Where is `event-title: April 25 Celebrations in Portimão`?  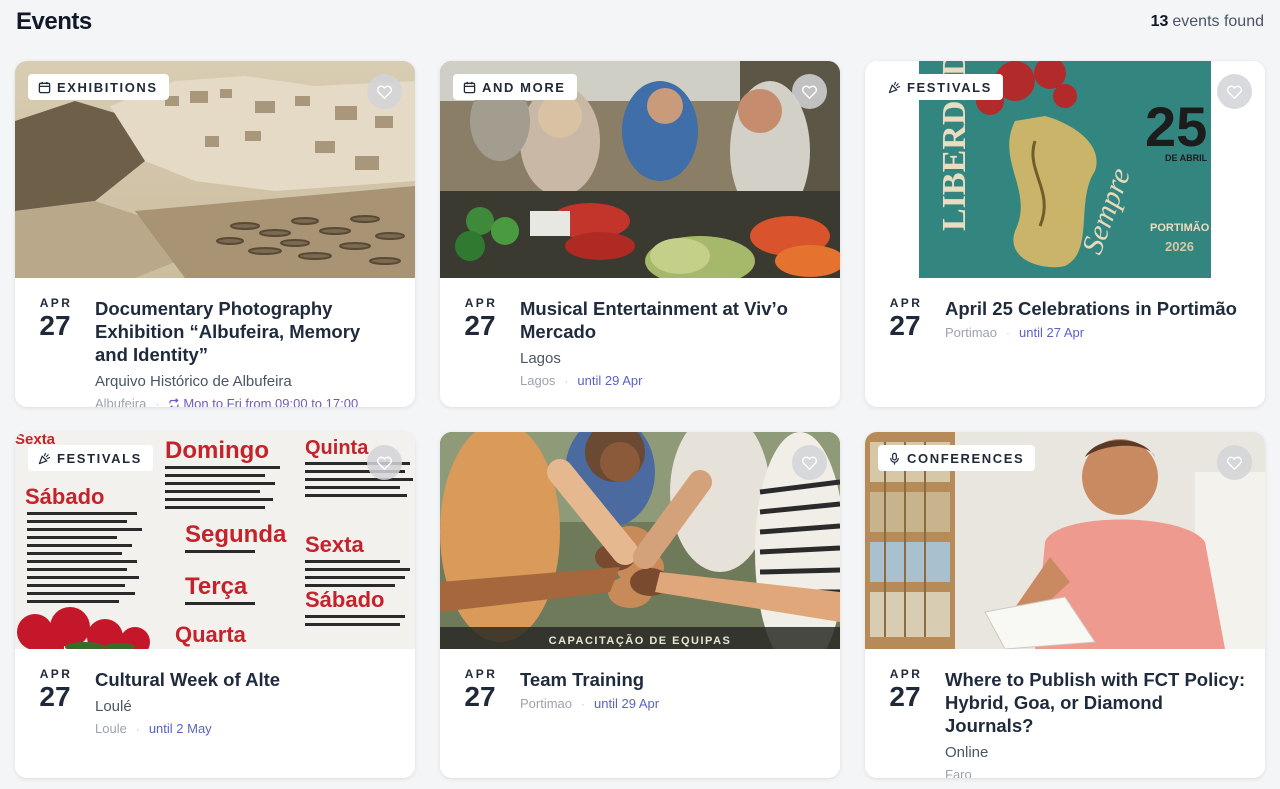 event-title: April 25 Celebrations in Portimão is located at coordinates (1096, 308).